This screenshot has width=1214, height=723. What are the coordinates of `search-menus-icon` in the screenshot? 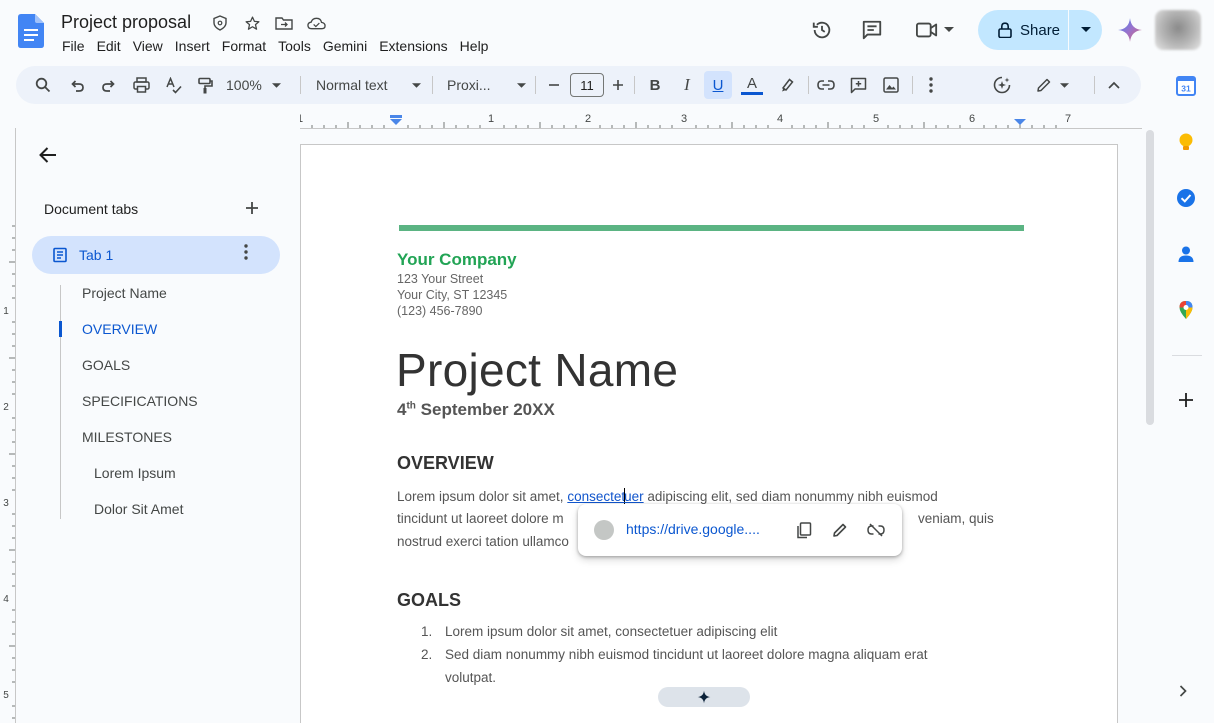 It's located at (43, 85).